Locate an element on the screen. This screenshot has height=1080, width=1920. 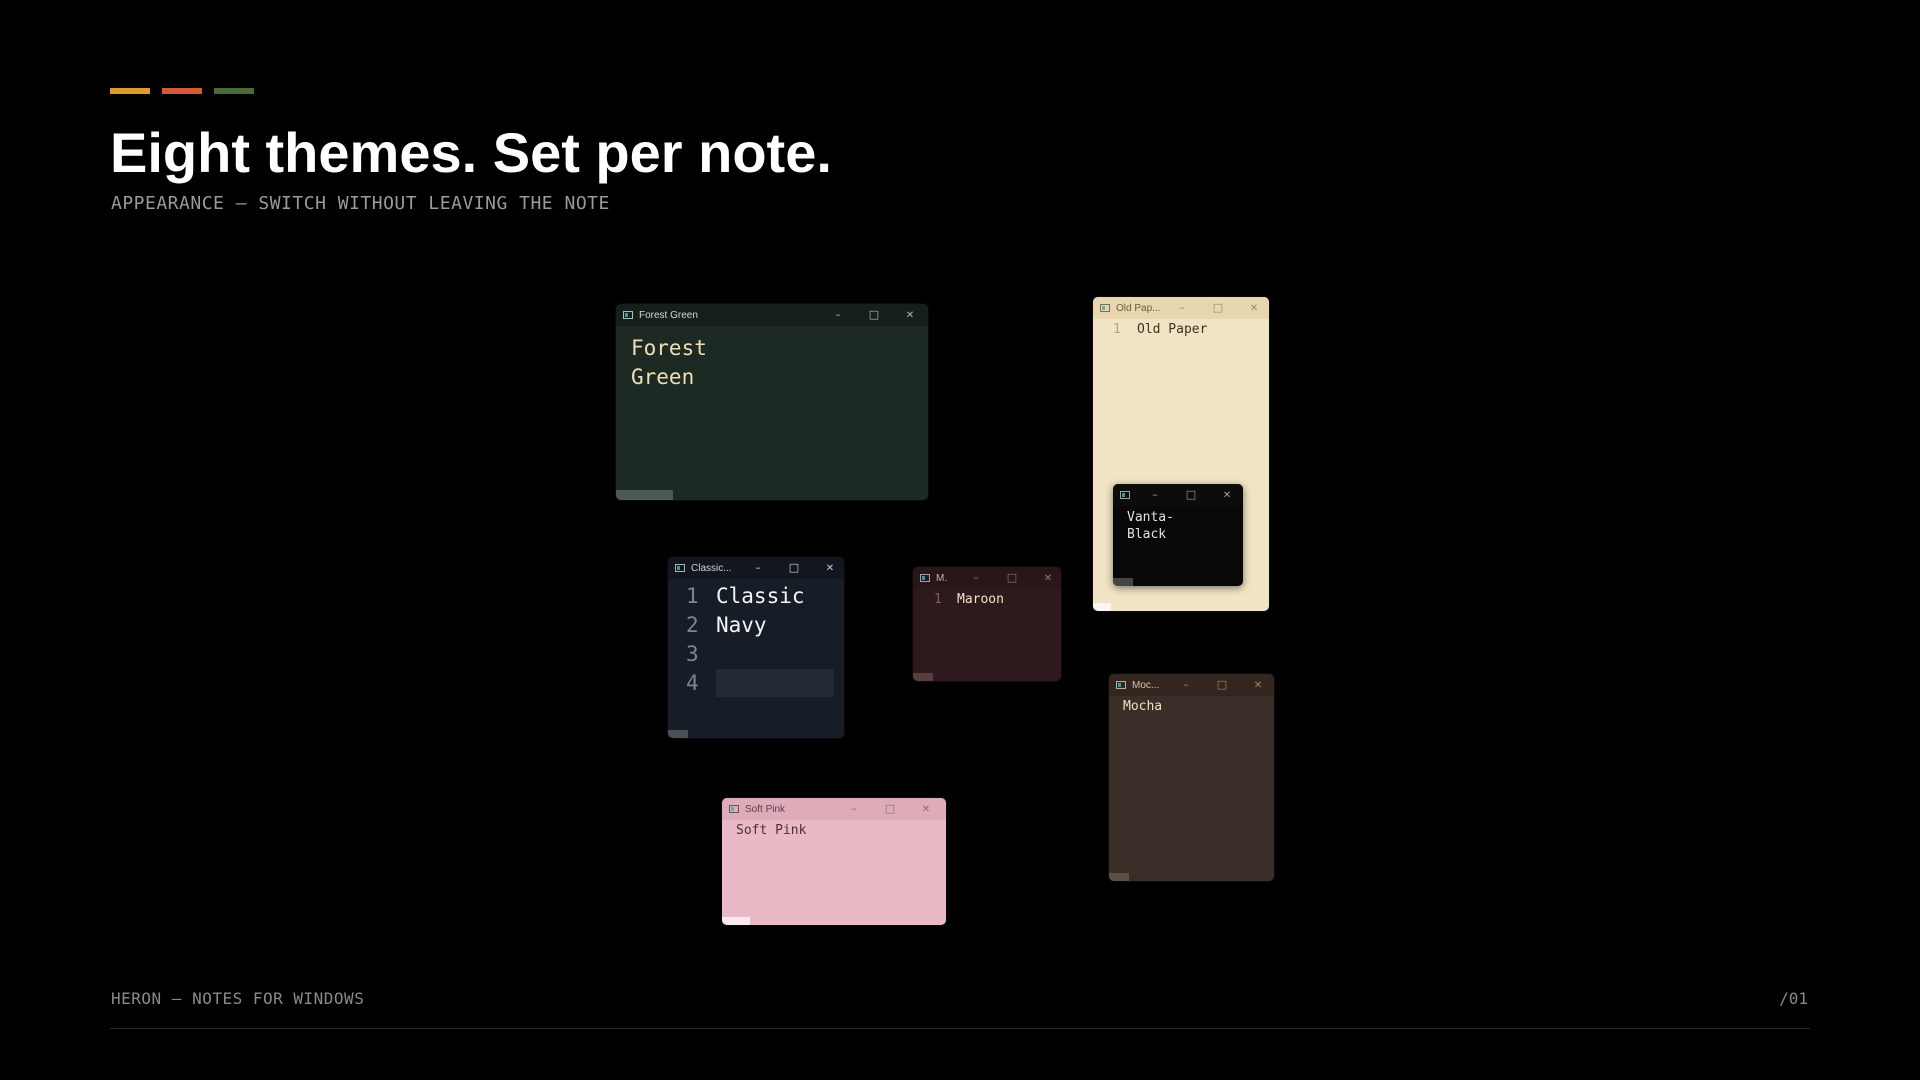
note-editor: Mocha is located at coordinates (1191, 788).